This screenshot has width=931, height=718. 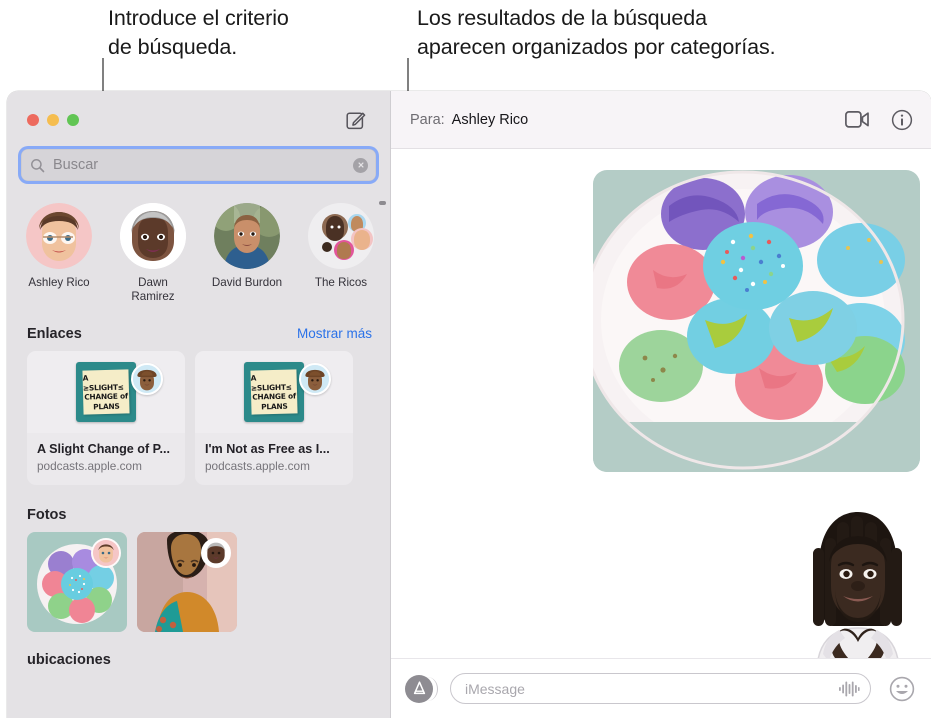 I want to click on contact-result-dawn-ramirez: Dawn Ramirez, so click(x=153, y=253).